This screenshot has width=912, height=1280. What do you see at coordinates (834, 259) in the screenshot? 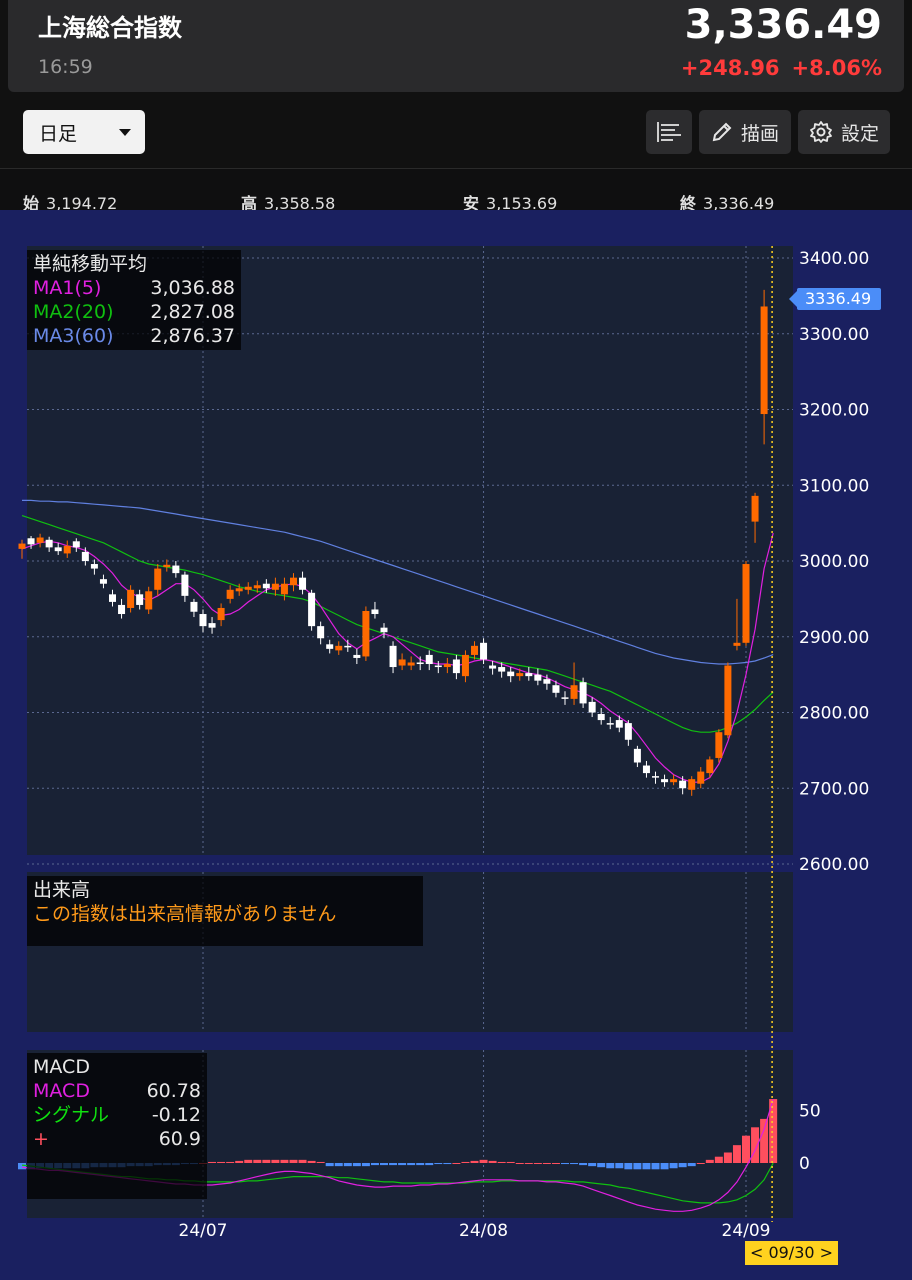
I see `price-tick-label: 3400.00` at bounding box center [834, 259].